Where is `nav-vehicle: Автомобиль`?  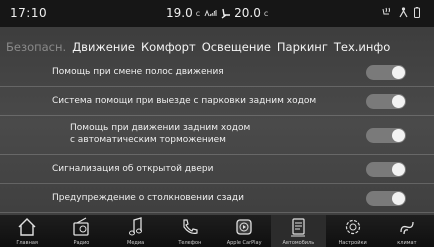
nav-vehicle: Автомобиль is located at coordinates (298, 231).